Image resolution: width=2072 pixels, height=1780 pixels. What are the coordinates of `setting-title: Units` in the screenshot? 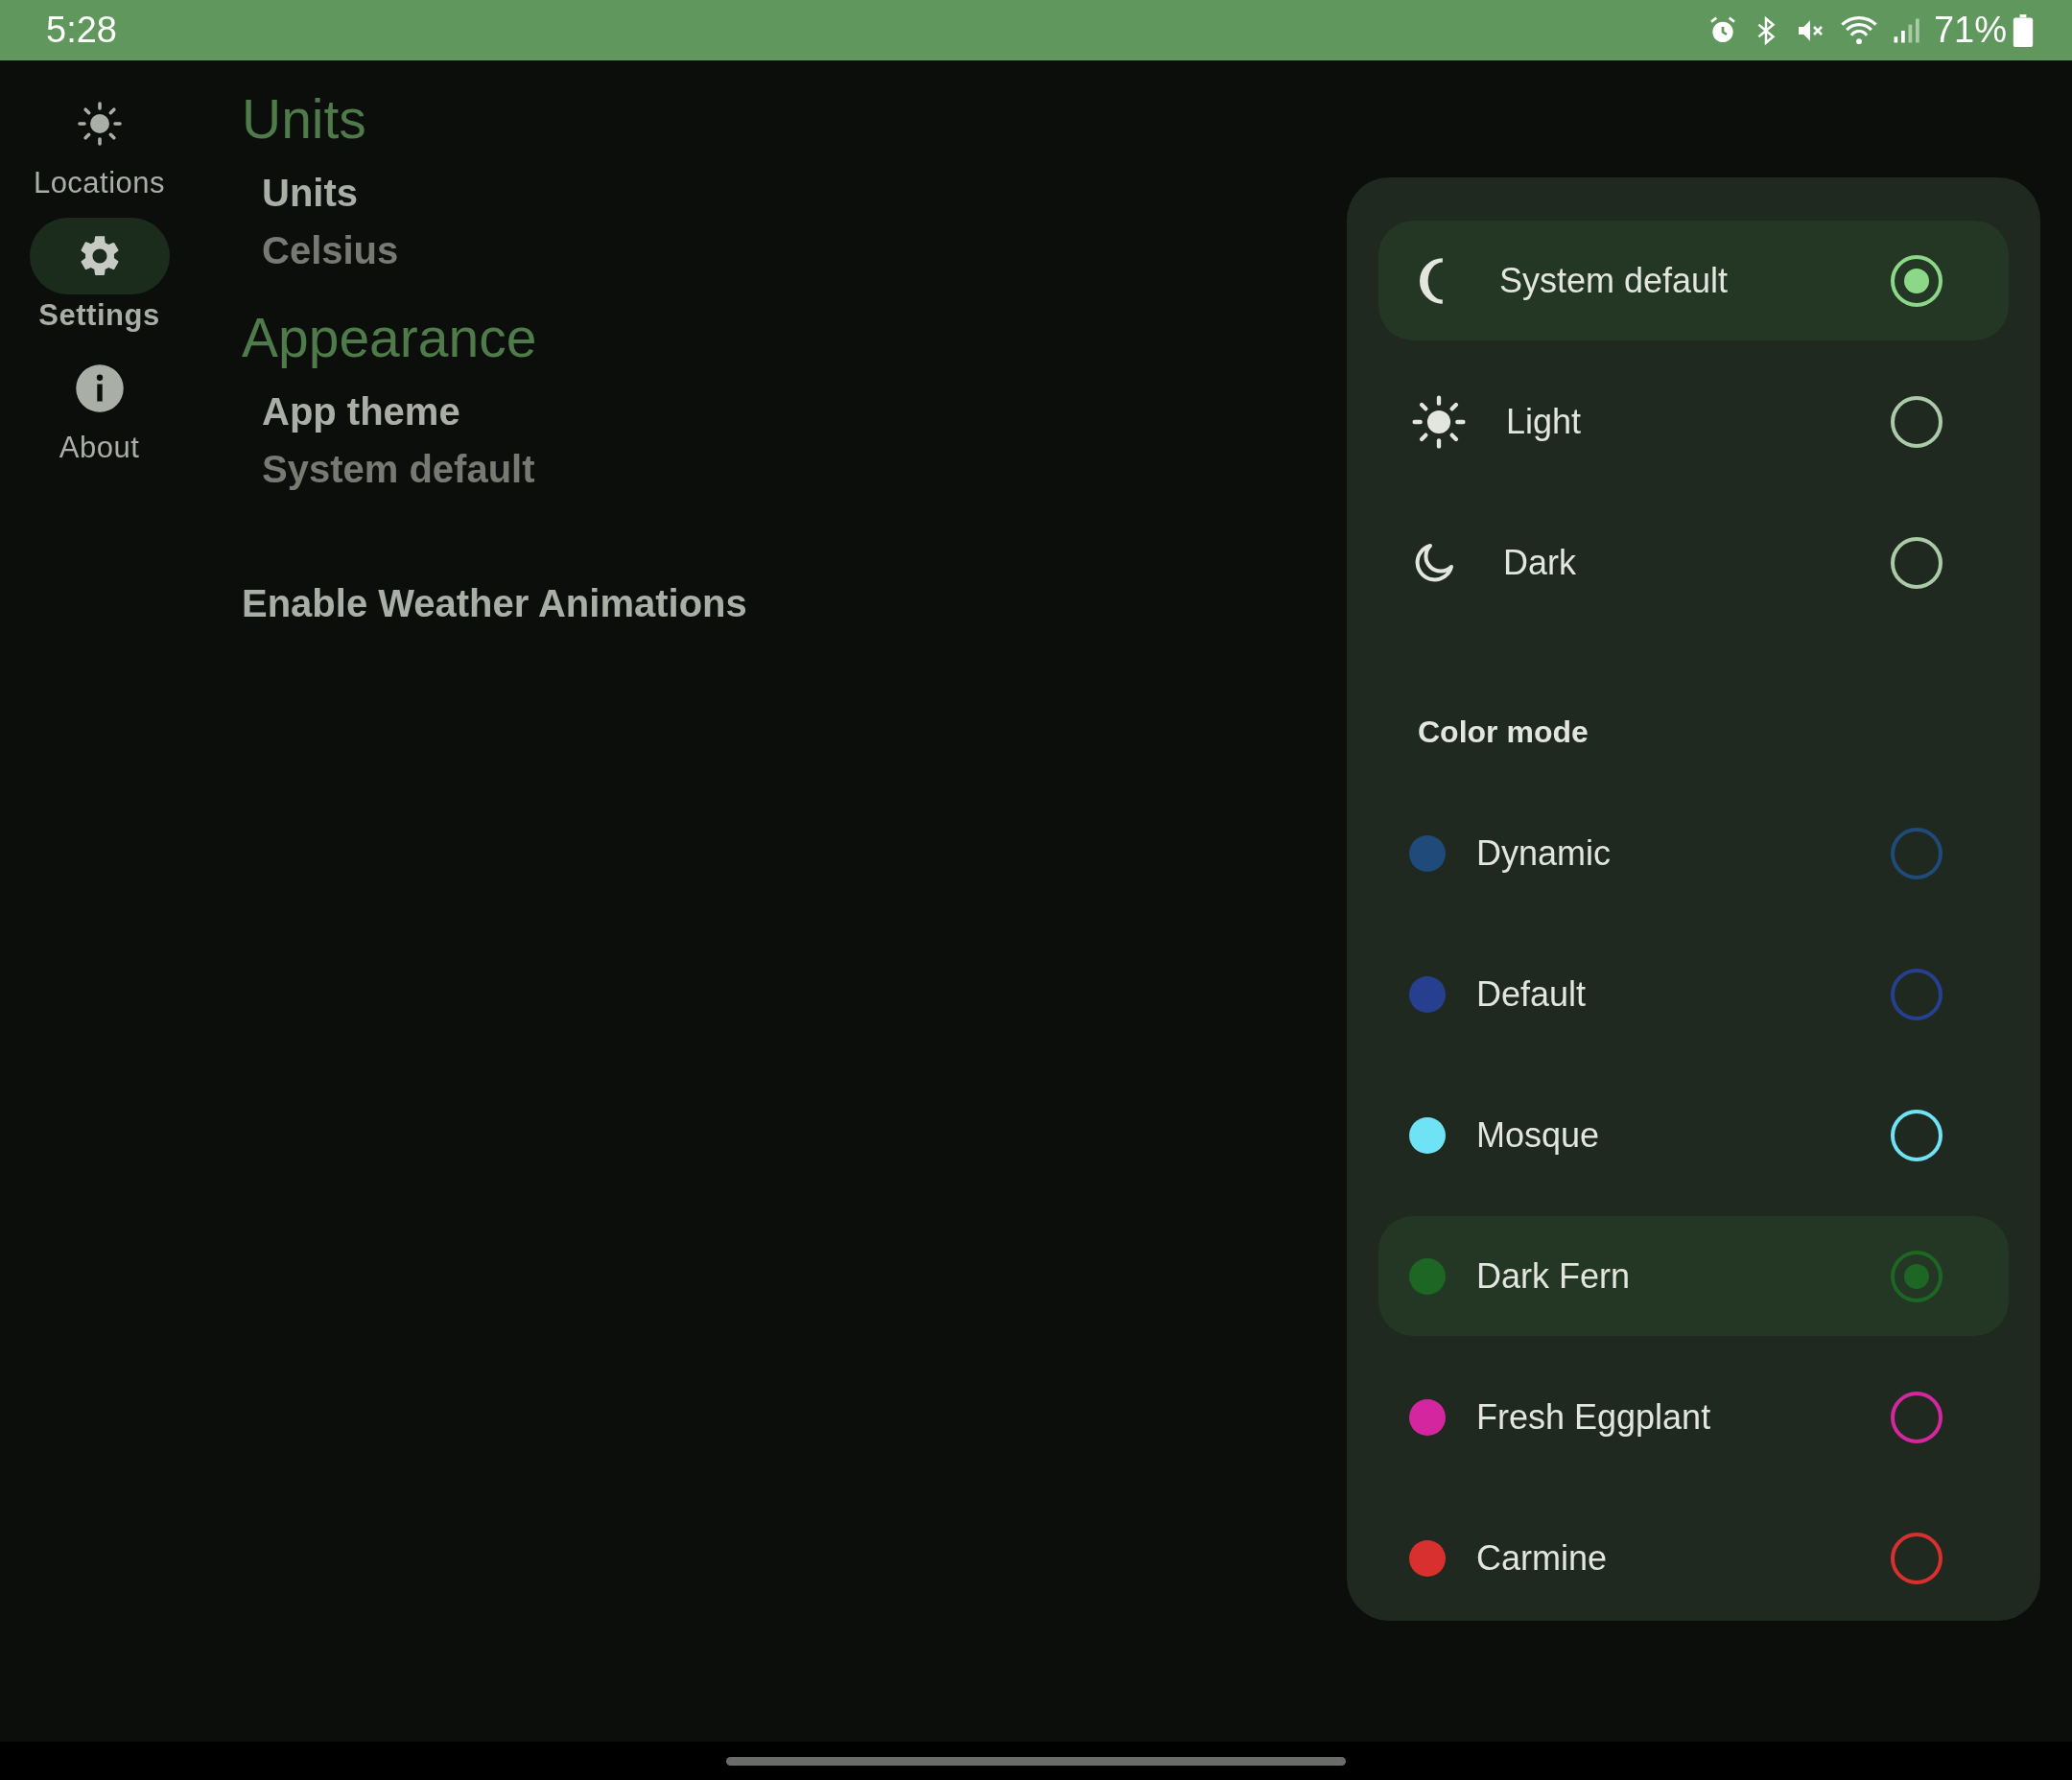 It's located at (310, 193).